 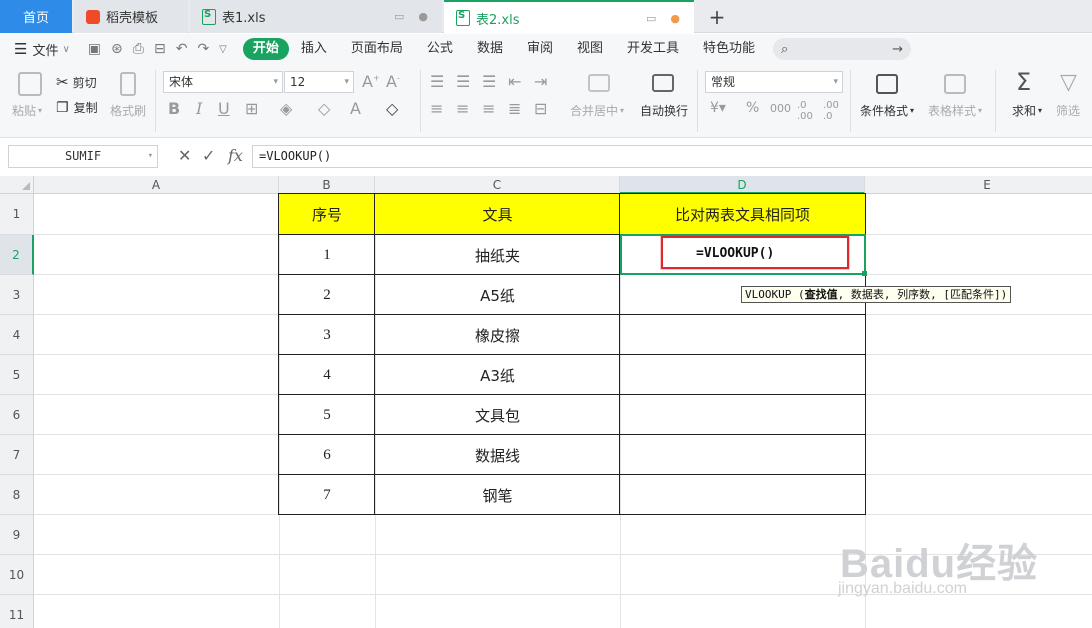 I want to click on fill-color-icon: ◈, so click(x=286, y=108).